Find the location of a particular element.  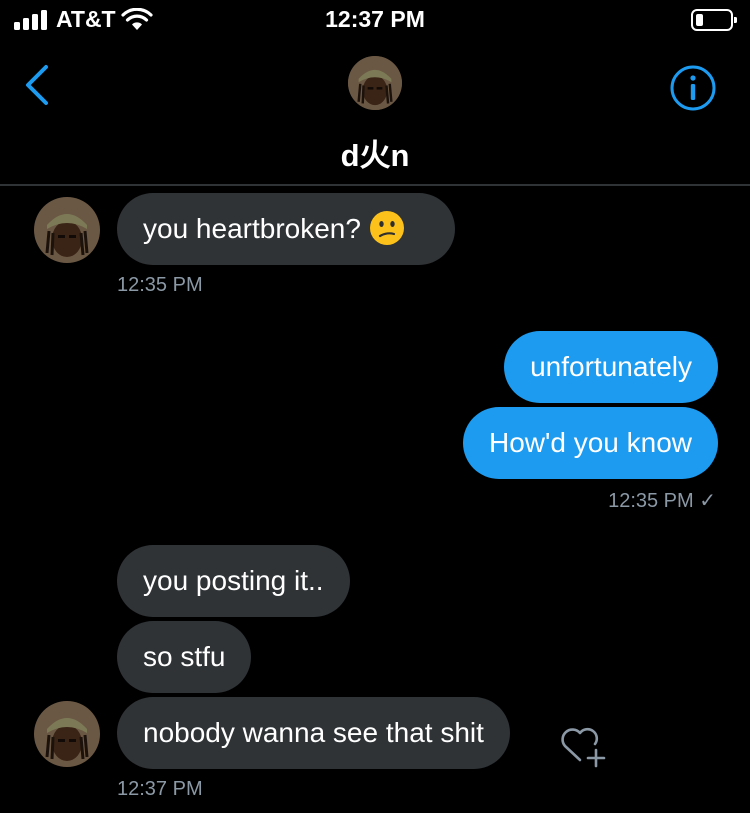

message-timestamp: 12:35 PM ✓ is located at coordinates (662, 501).